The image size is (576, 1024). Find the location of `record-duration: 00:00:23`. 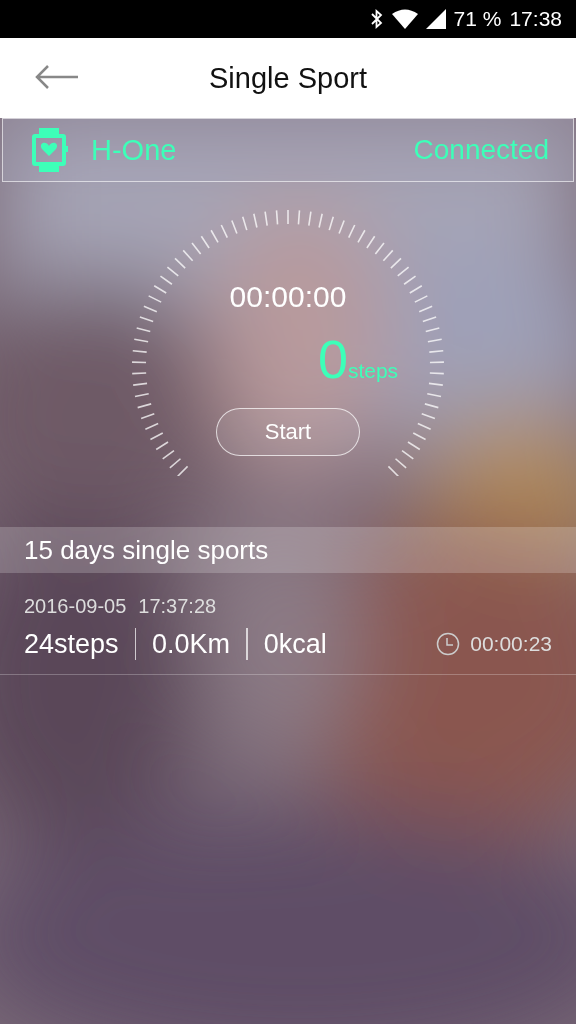

record-duration: 00:00:23 is located at coordinates (511, 644).